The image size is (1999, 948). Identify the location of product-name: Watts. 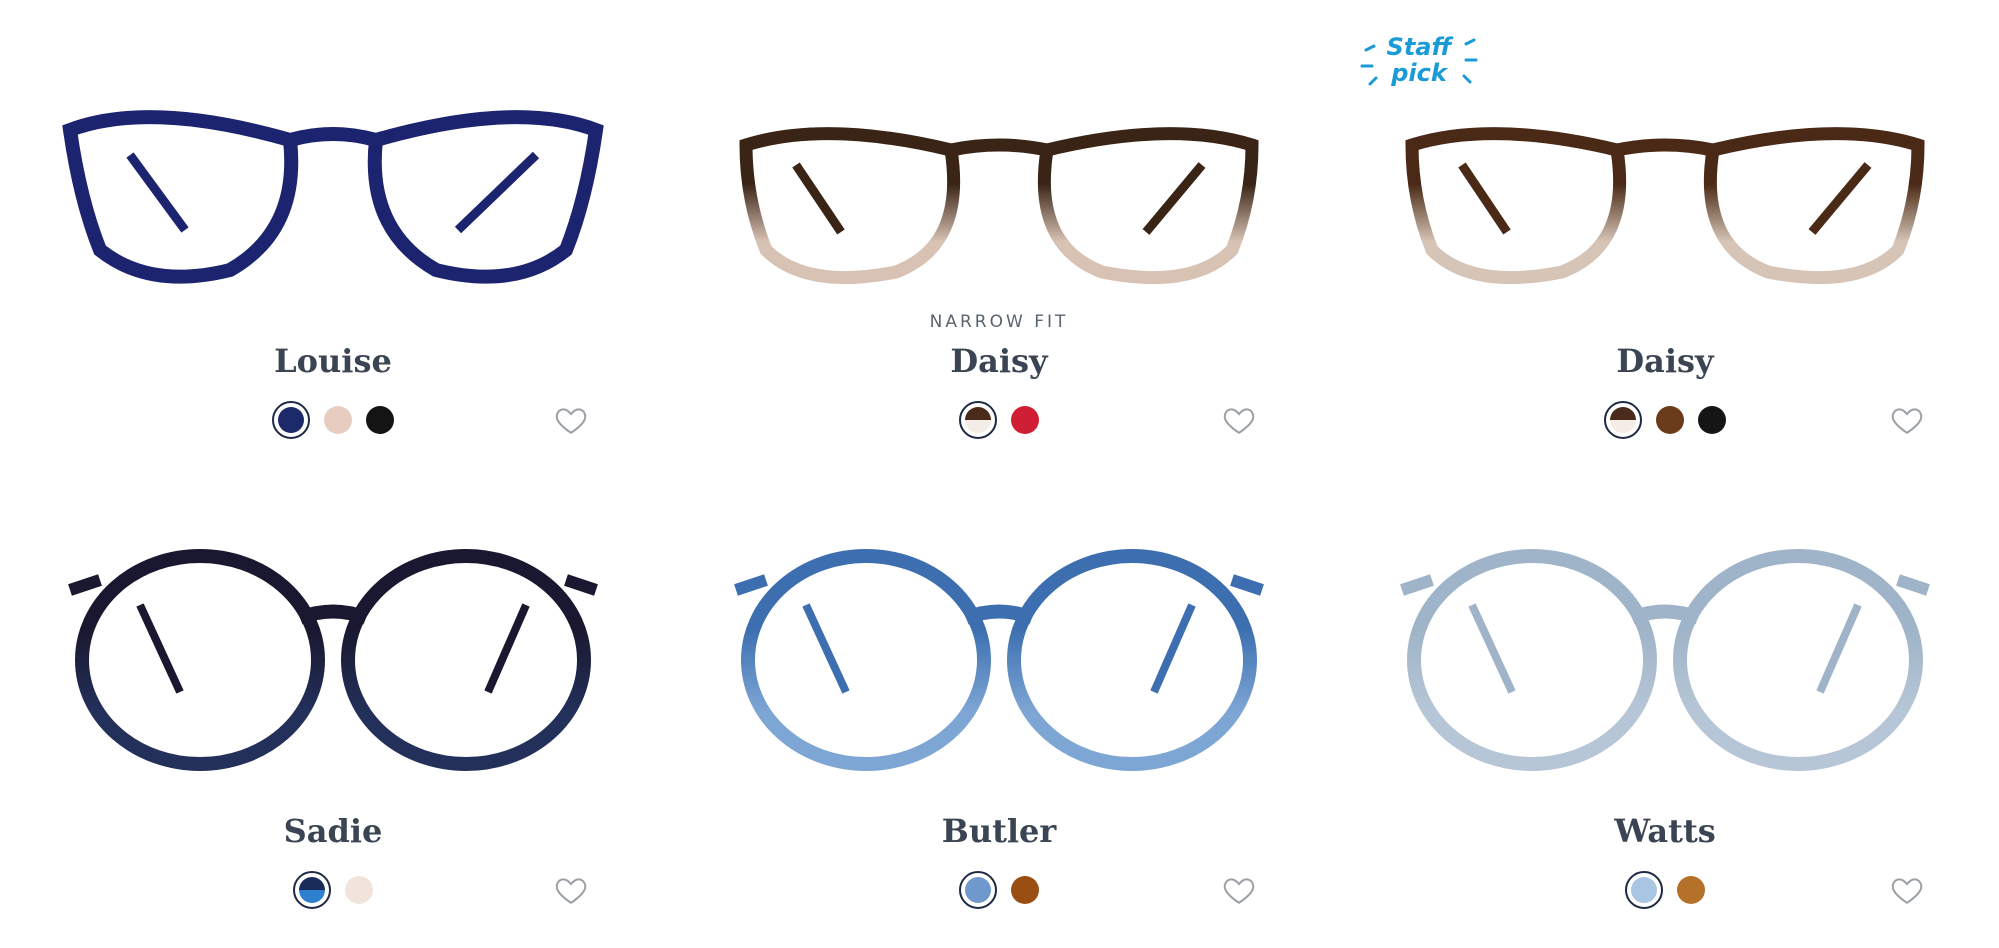
(1665, 831).